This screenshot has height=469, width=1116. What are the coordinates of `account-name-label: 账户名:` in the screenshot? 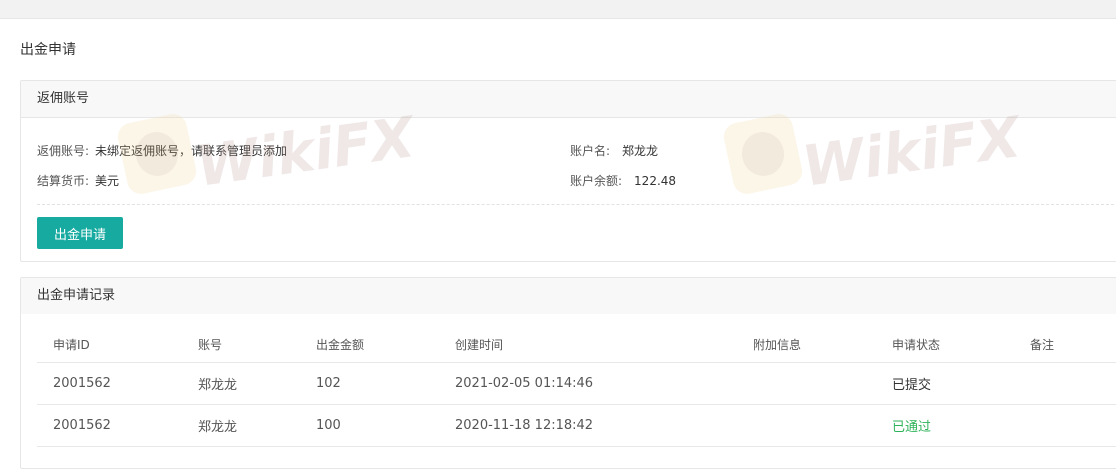 It's located at (590, 151).